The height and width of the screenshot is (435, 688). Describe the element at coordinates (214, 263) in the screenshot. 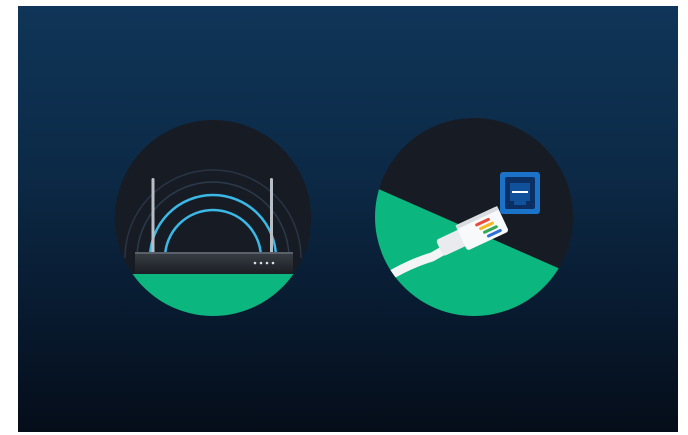

I see `router-body` at that location.